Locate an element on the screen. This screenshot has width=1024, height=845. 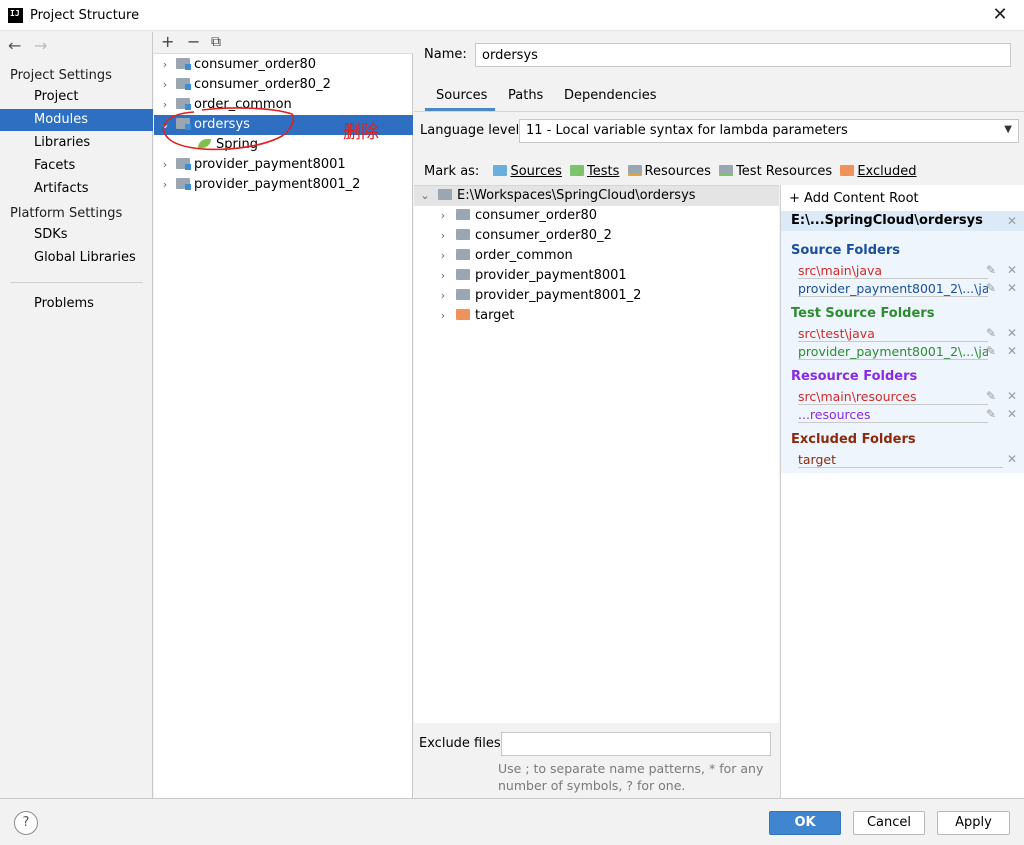
sidebar-item-modules: Modules is located at coordinates (76, 120).